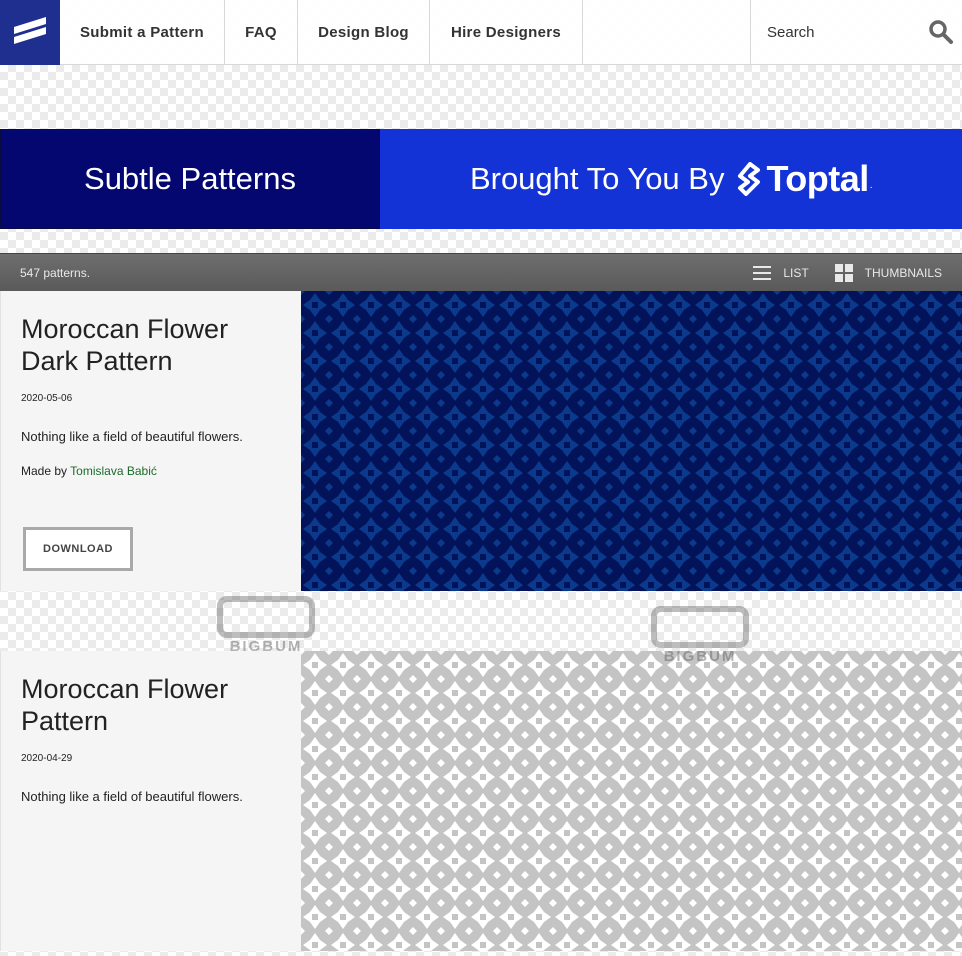 This screenshot has height=956, width=962. I want to click on made-by-label: Made by, so click(44, 471).